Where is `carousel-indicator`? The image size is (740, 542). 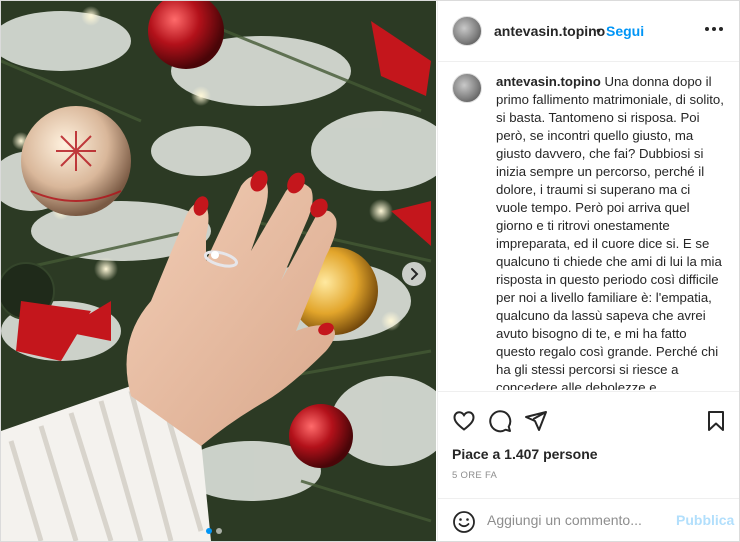 carousel-indicator is located at coordinates (216, 530).